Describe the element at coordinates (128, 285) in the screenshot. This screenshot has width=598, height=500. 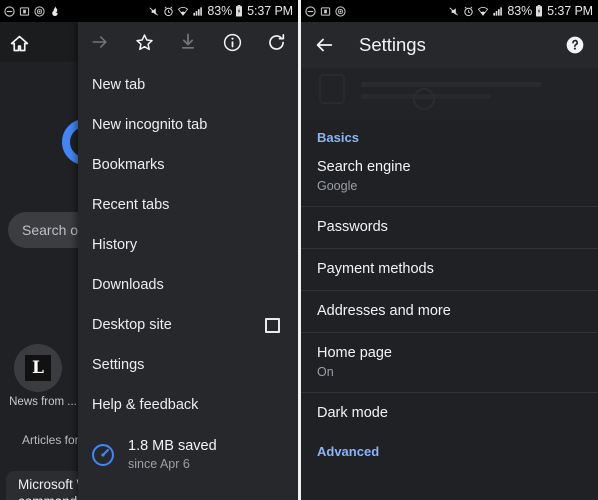
I see `menu-item-label: Downloads` at that location.